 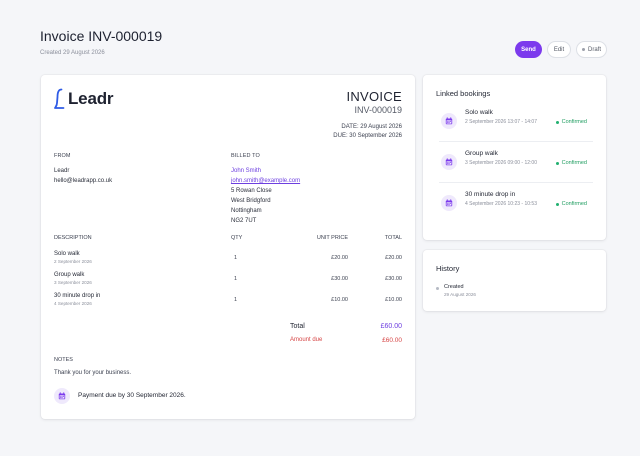 I want to click on invoice-number: INV-000019, so click(x=378, y=110).